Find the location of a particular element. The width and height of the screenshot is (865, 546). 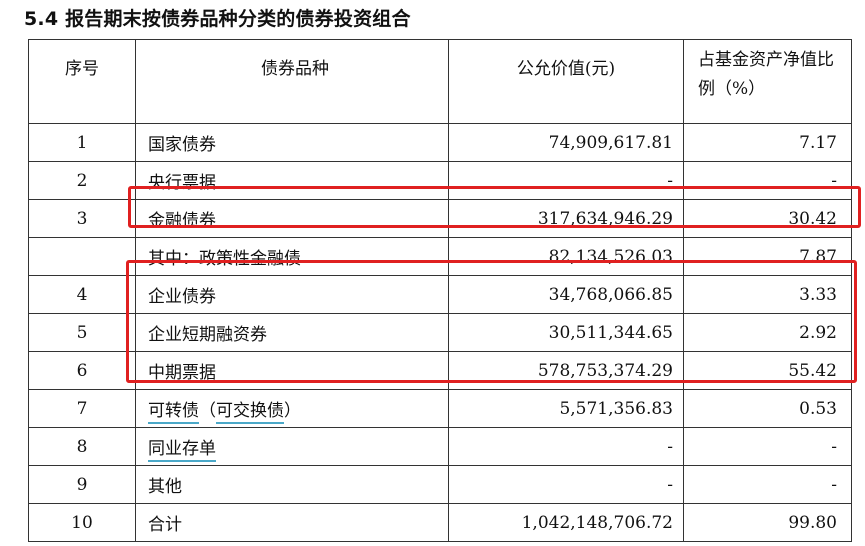

convertible-bond-link: 可转债 is located at coordinates (173, 412).